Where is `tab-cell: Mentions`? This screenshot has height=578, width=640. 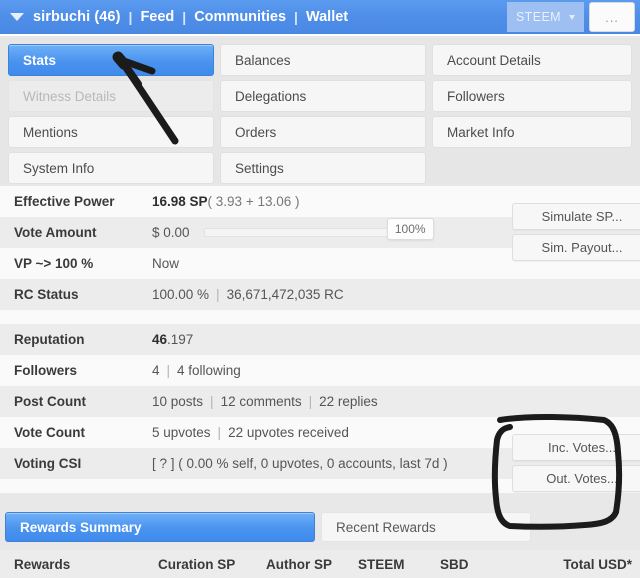
tab-cell: Mentions is located at coordinates (111, 132).